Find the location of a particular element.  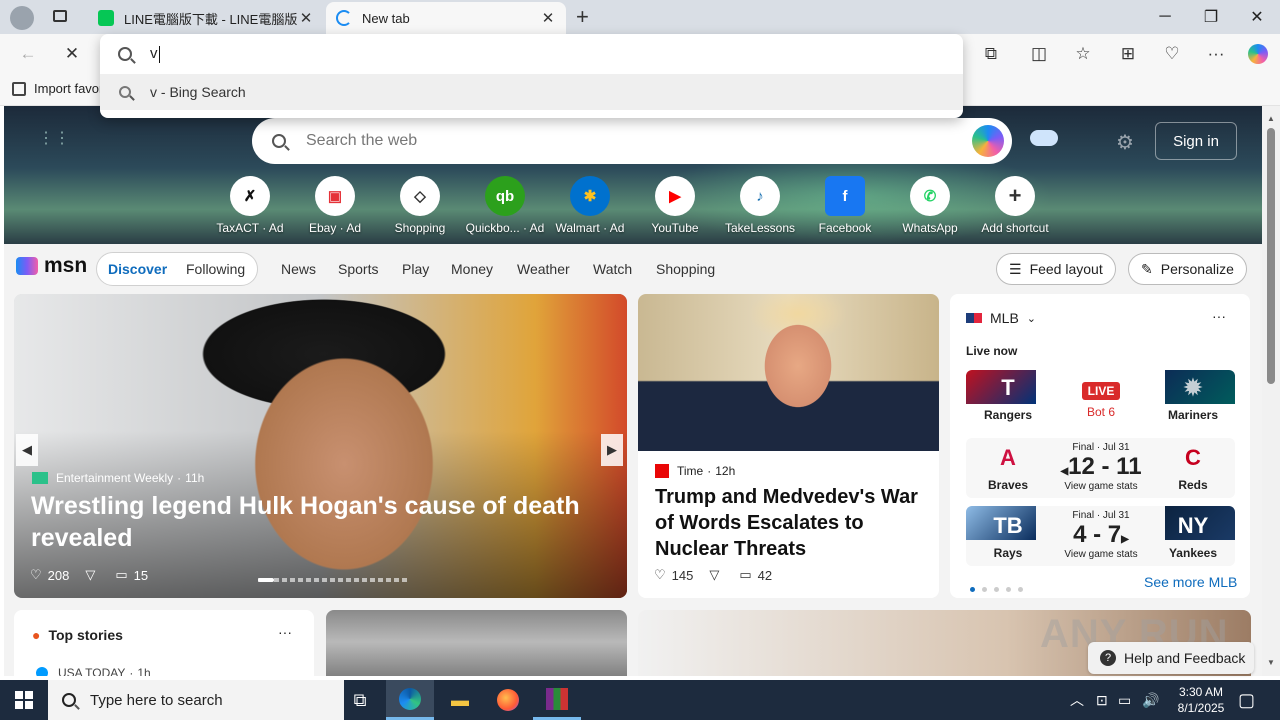

collections-icon: ⊞ is located at coordinates (1128, 54).